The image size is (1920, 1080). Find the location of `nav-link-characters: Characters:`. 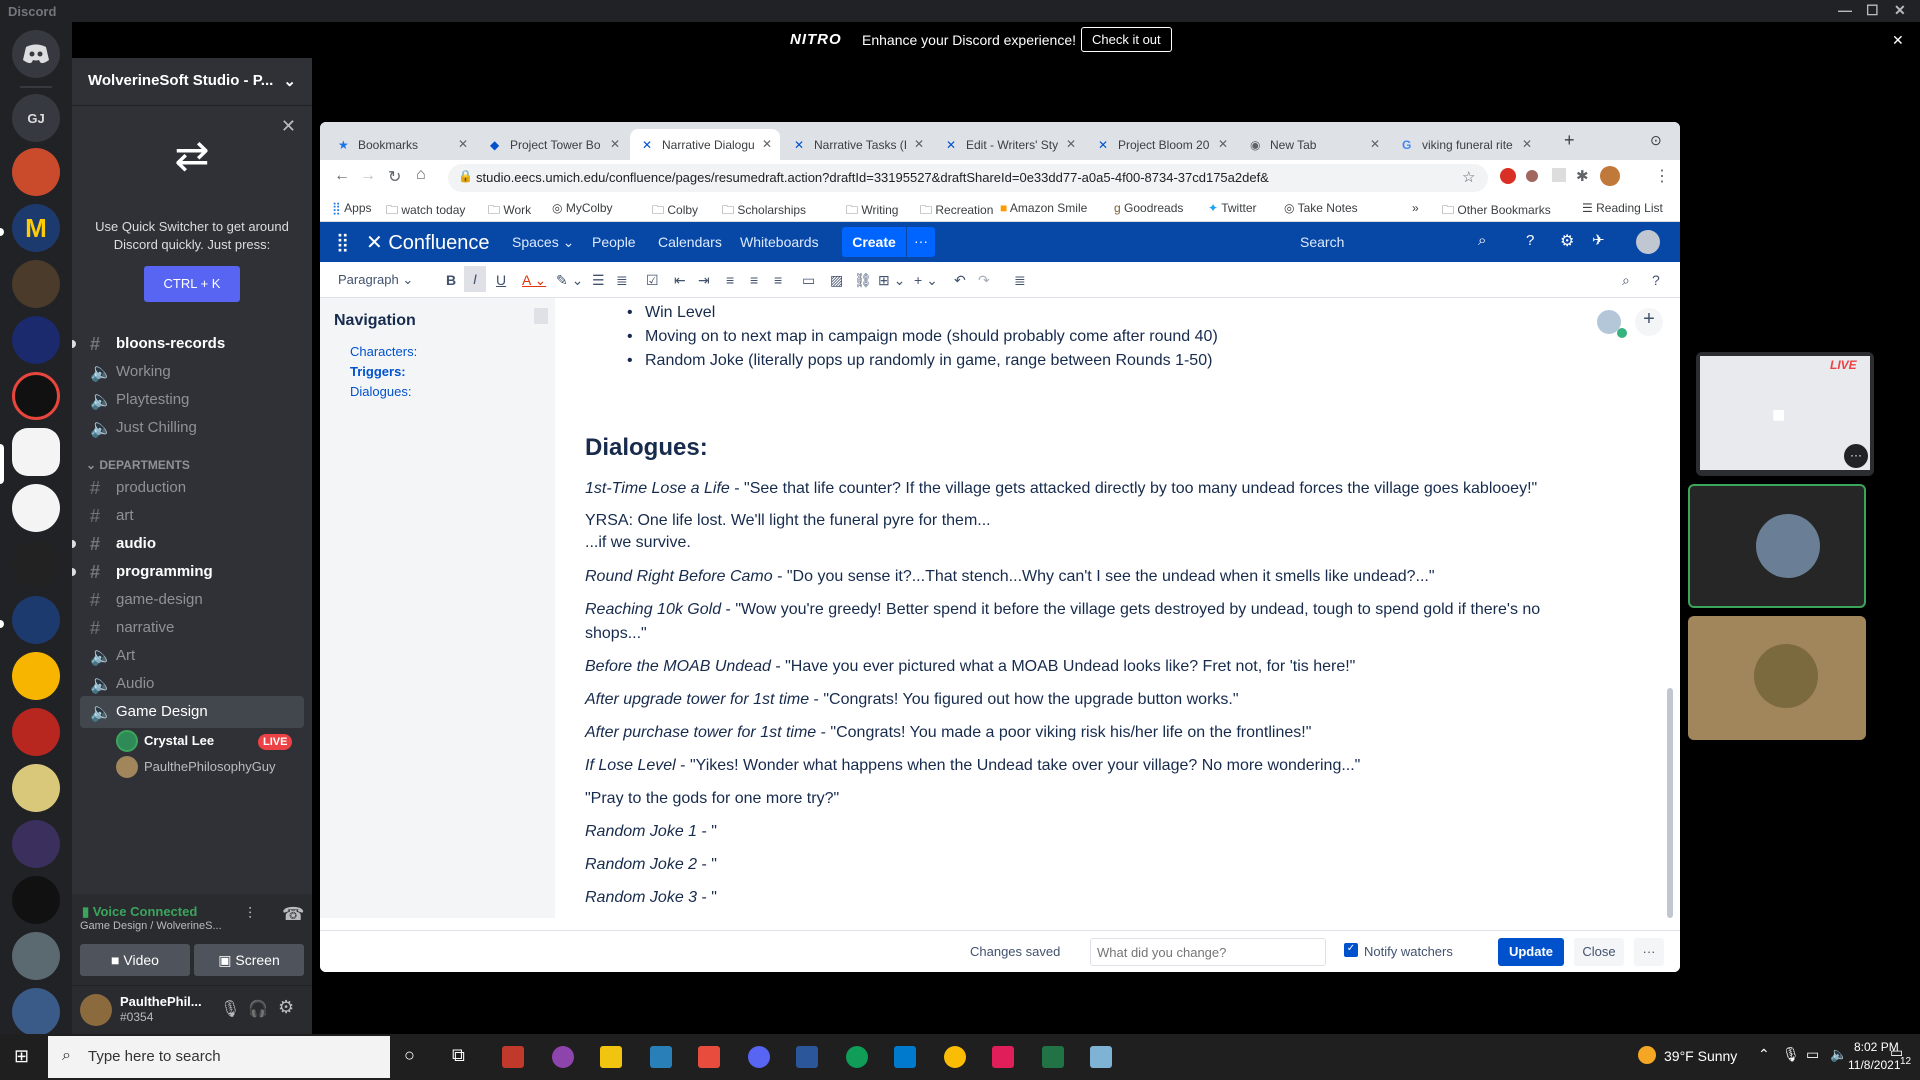

nav-link-characters: Characters: is located at coordinates (383, 351).